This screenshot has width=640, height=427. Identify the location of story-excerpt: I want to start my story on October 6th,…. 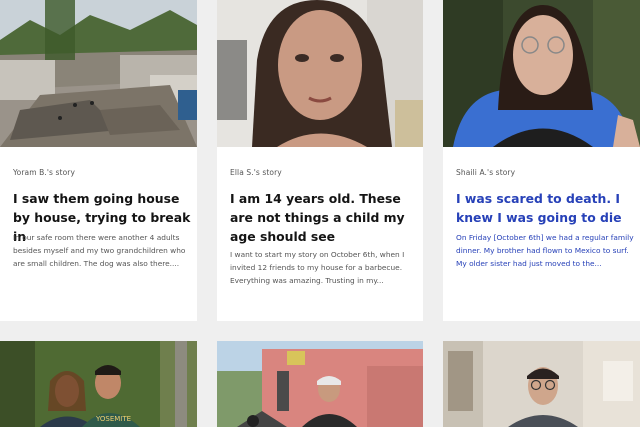
(317, 267).